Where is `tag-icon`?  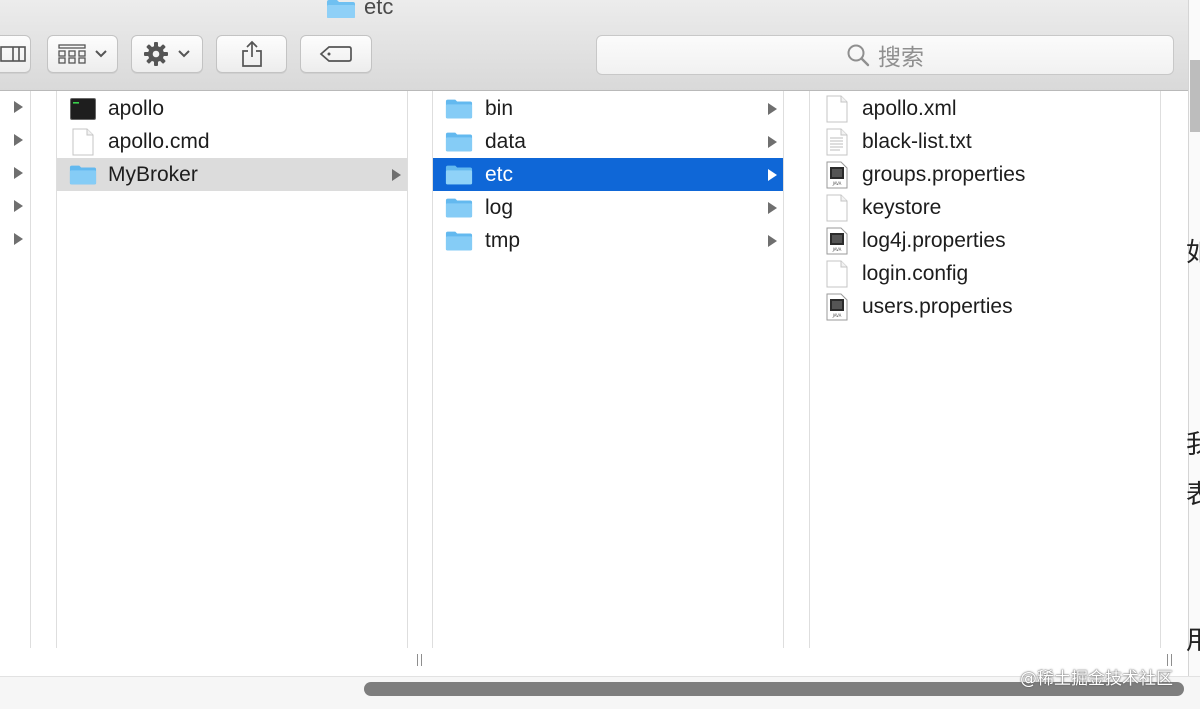 tag-icon is located at coordinates (335, 54).